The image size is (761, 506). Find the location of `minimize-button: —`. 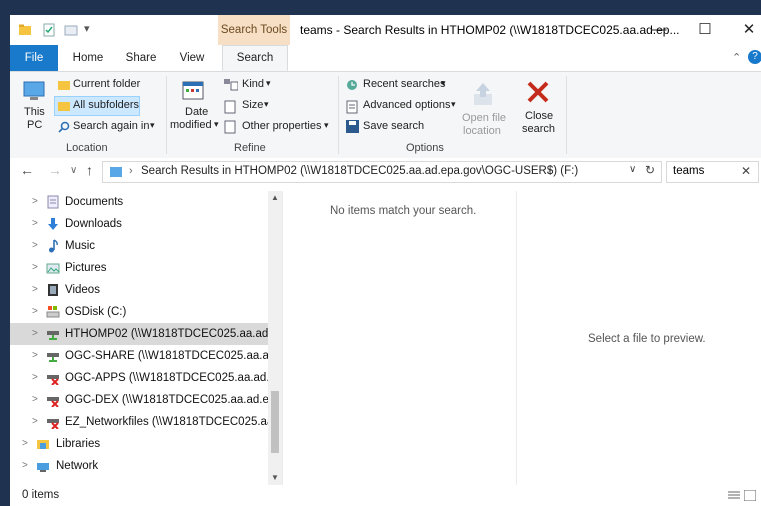

minimize-button: — is located at coordinates (659, 30).